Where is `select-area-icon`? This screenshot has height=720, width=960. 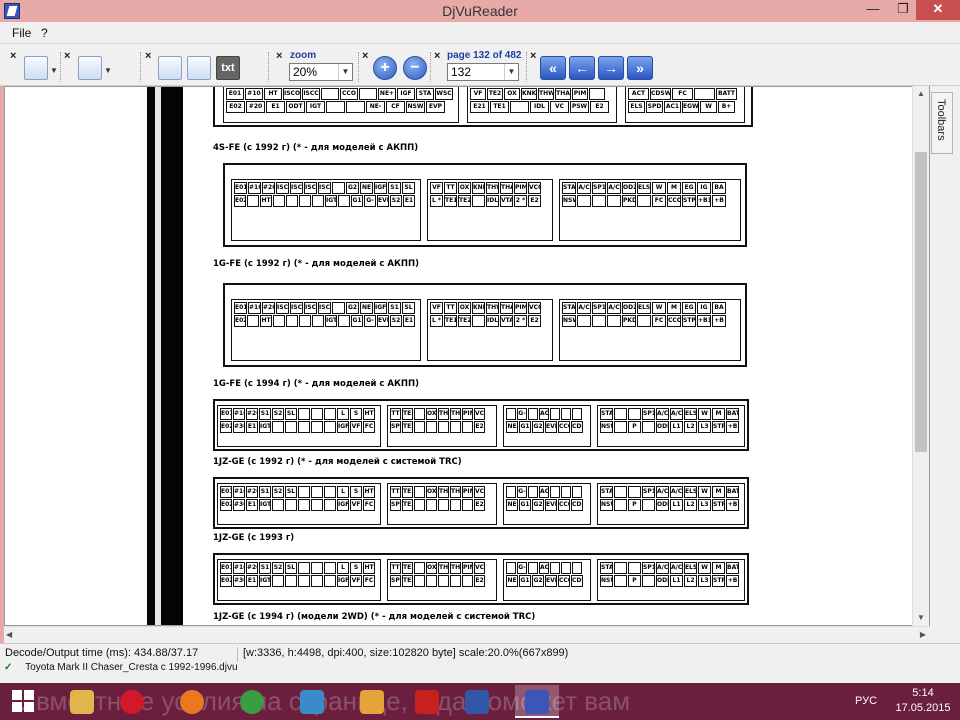 select-area-icon is located at coordinates (170, 68).